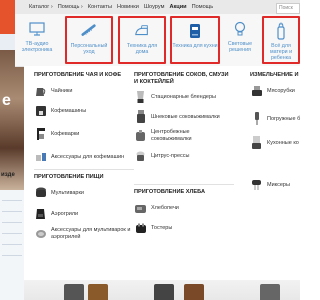 The image size is (320, 300). I want to click on nav-catalog: Каталог ›, so click(41, 7).